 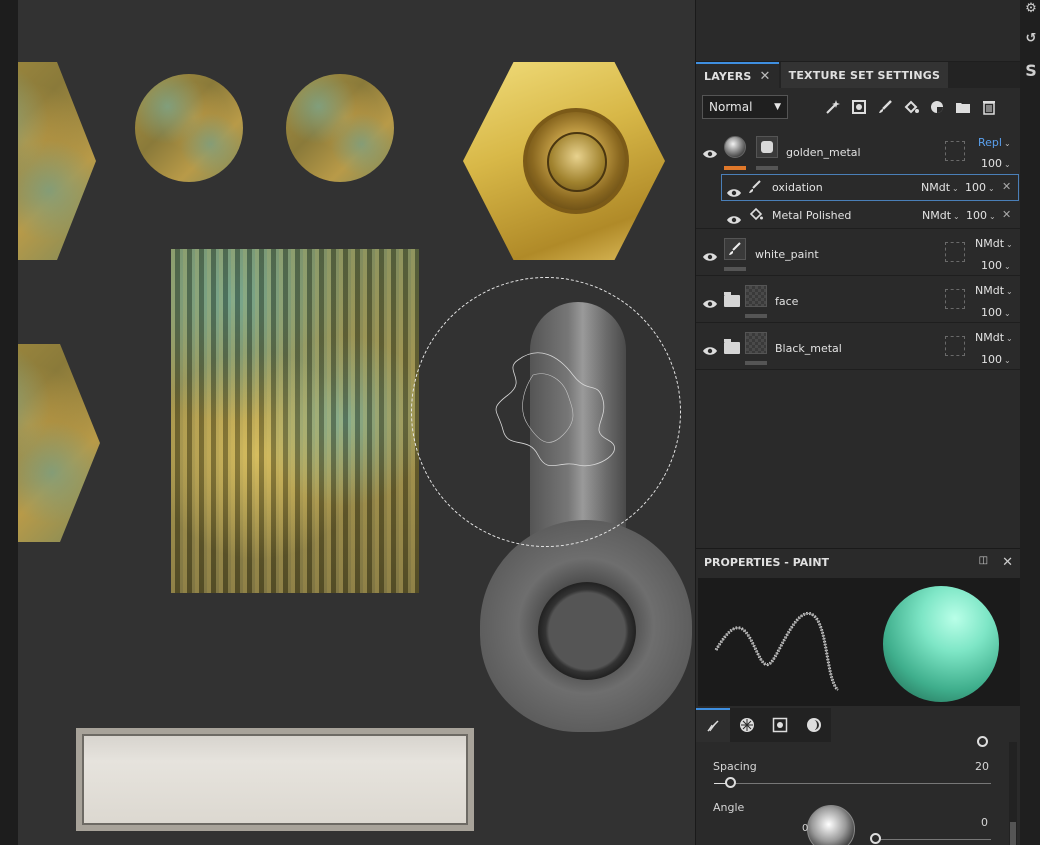 I want to click on angle-slider-track, so click(x=932, y=839).